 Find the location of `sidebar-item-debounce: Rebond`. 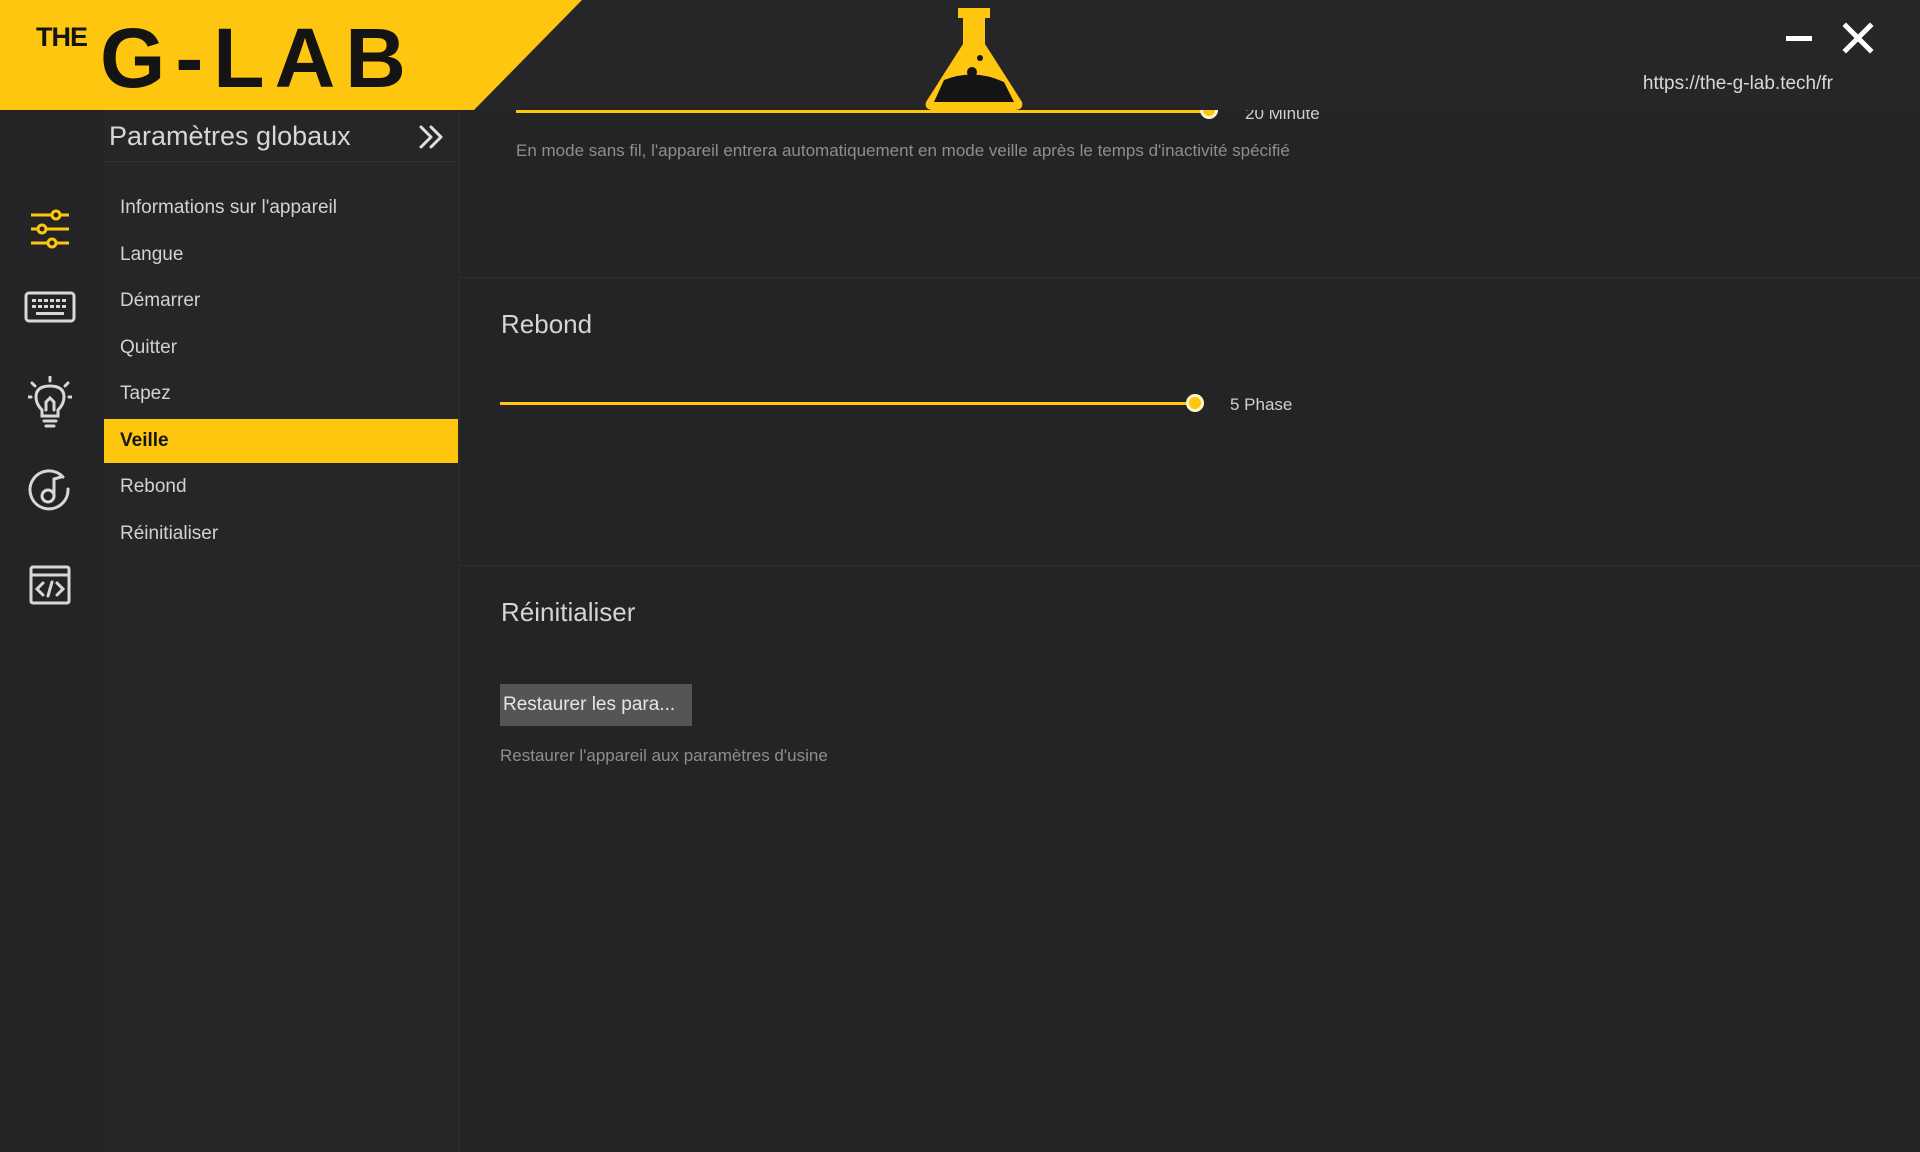

sidebar-item-debounce: Rebond is located at coordinates (281, 487).